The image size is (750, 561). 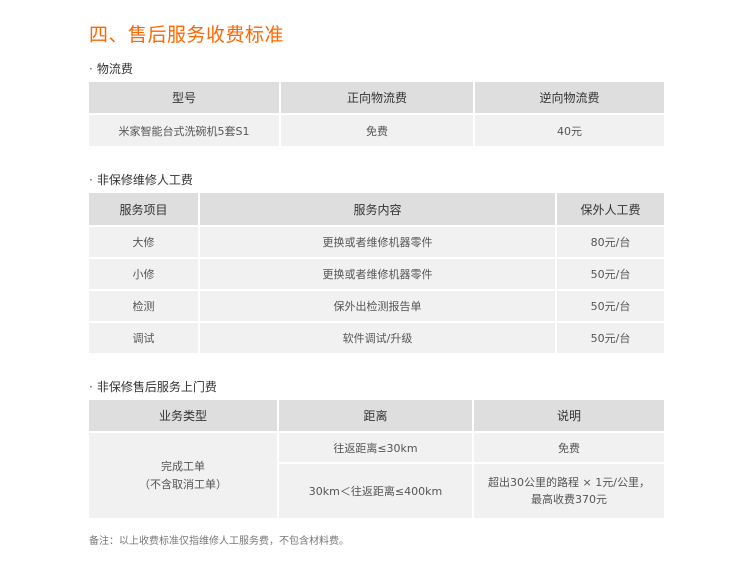 I want to click on section-label-labor: · 非保修维修人工费, so click(x=141, y=179).